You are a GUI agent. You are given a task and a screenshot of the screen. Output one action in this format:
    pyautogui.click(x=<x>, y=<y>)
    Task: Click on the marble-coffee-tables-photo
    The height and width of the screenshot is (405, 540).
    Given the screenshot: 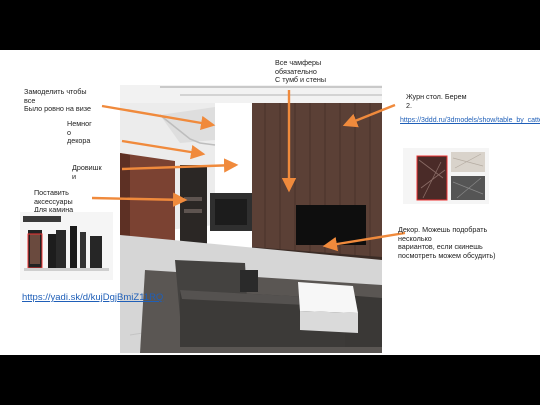 What is the action you would take?
    pyautogui.click(x=446, y=176)
    